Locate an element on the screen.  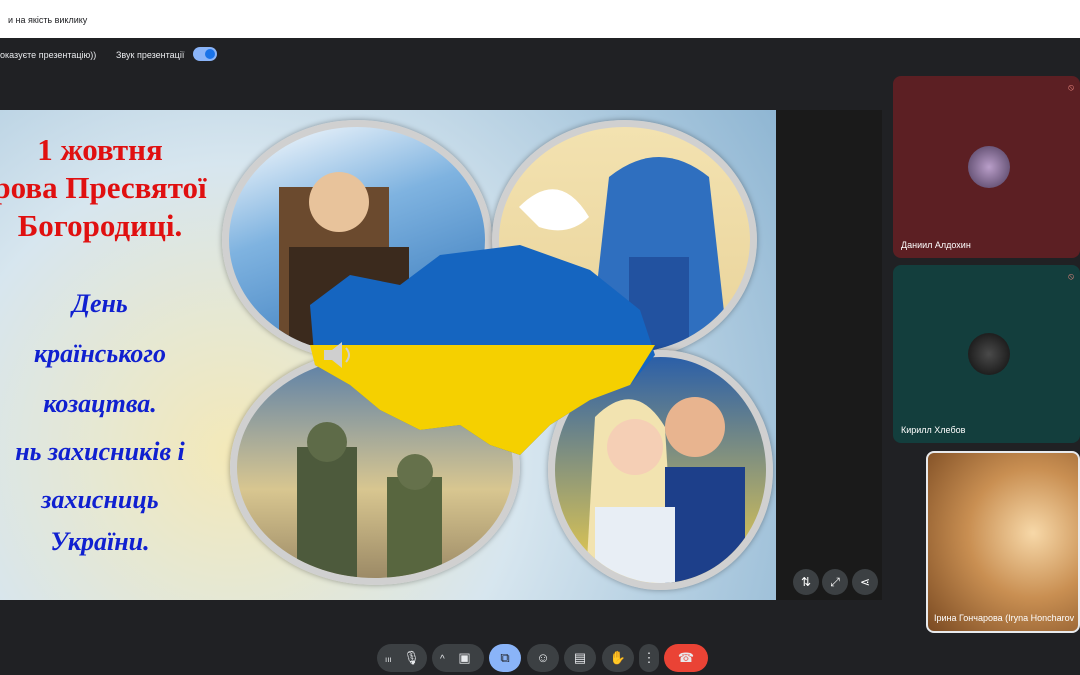
present-button: ⧉ is located at coordinates (505, 658).